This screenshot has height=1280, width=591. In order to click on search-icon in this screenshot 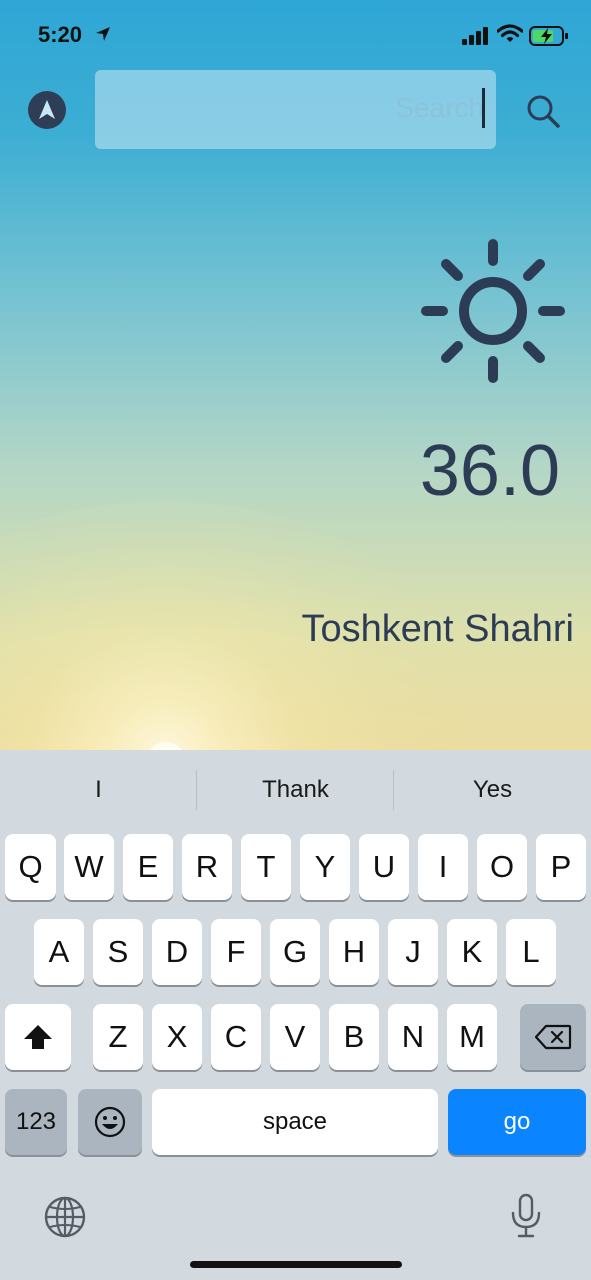, I will do `click(544, 112)`.